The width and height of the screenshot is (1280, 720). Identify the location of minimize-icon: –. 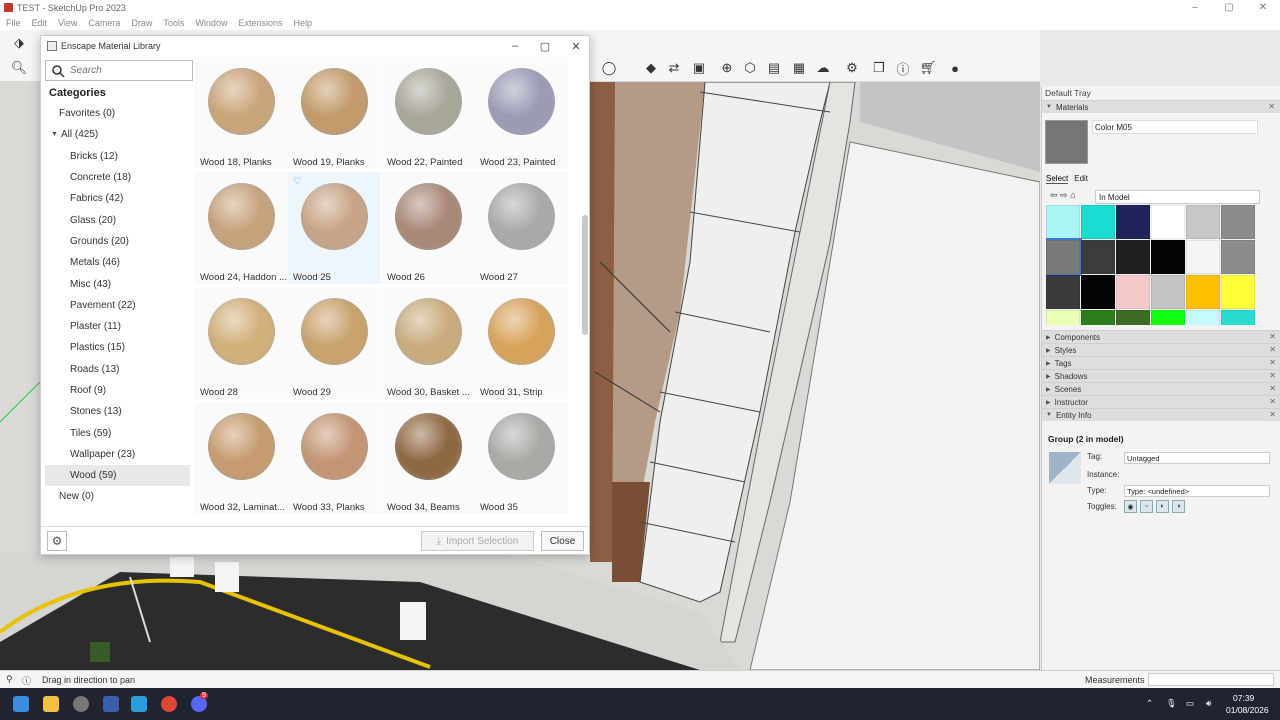
(1195, 7).